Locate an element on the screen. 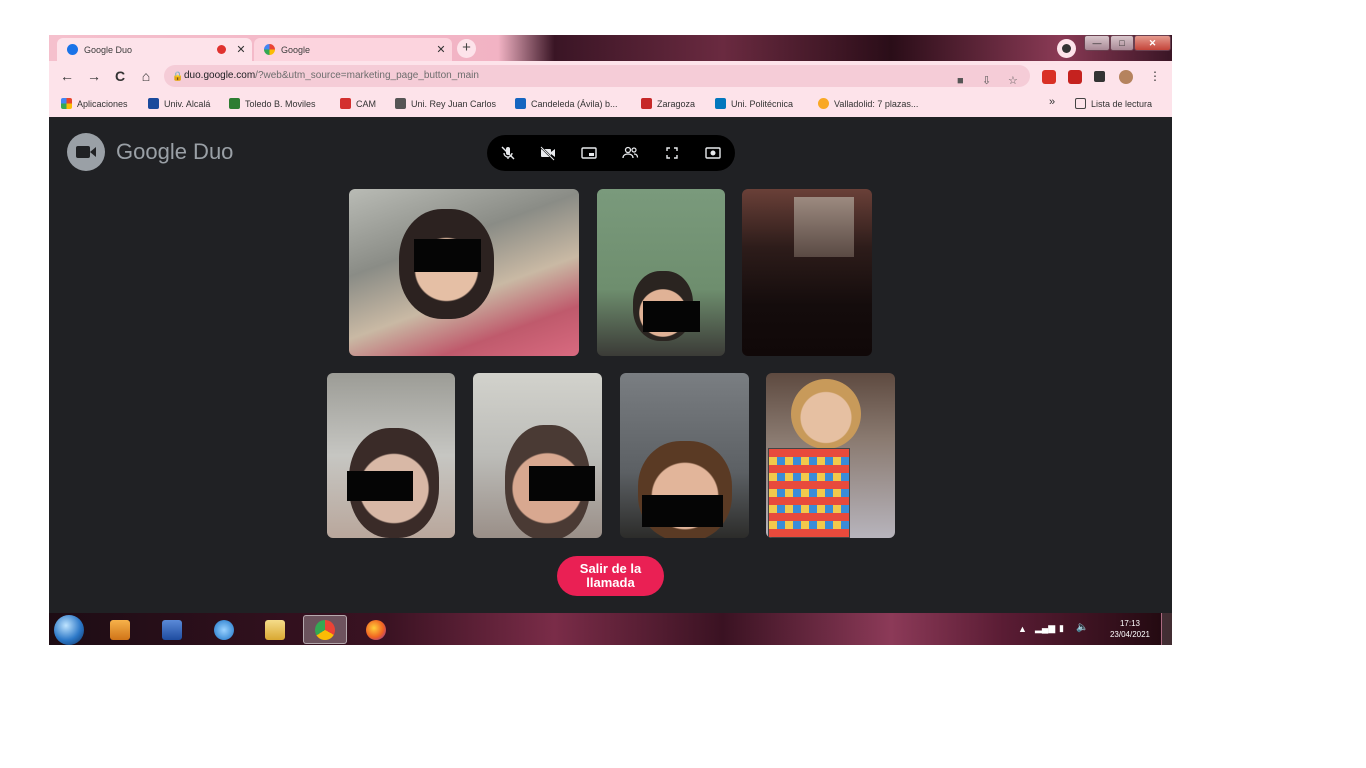 The height and width of the screenshot is (768, 1366). bookmark-item: Toledo B. Moviles is located at coordinates (272, 103).